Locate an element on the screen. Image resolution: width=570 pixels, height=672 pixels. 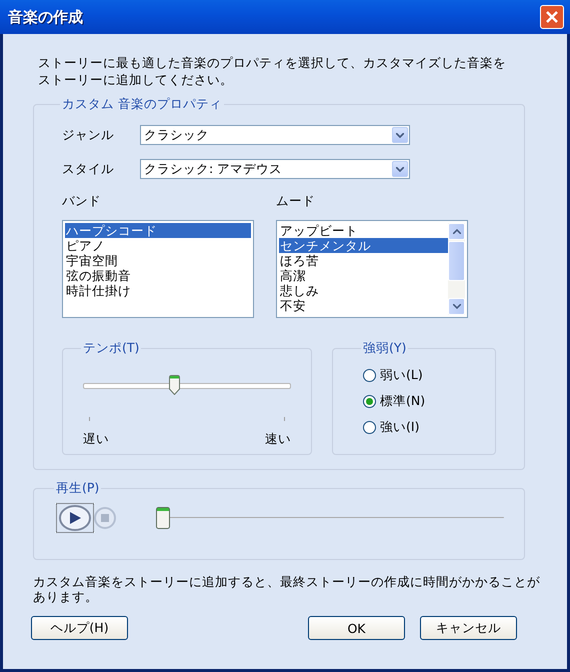
list-item: ピアノ is located at coordinates (158, 245).